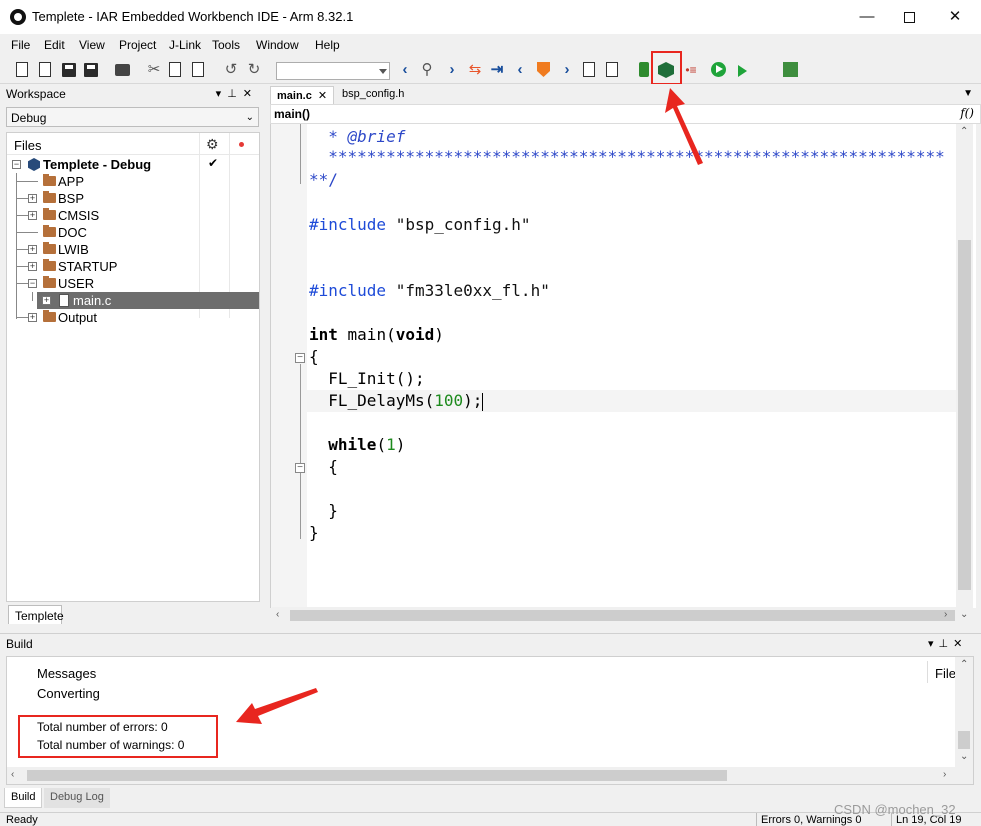  What do you see at coordinates (543, 69) in the screenshot?
I see `breakpoint-icon` at bounding box center [543, 69].